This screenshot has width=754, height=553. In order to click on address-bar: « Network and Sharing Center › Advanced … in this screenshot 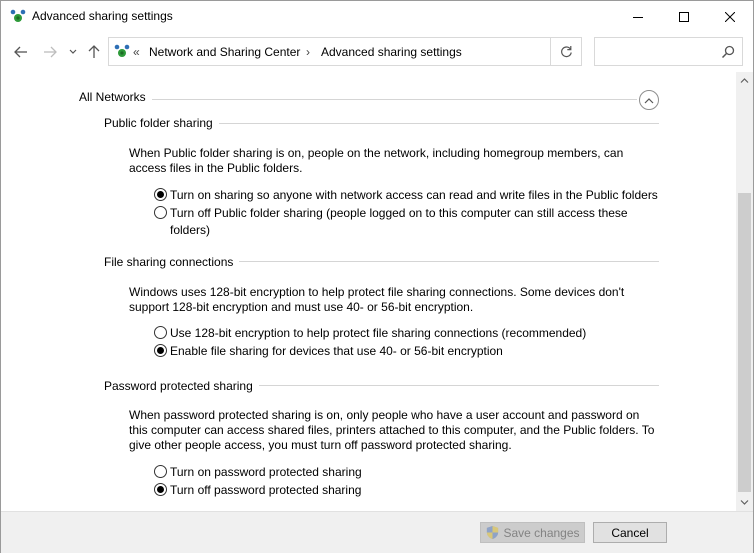, I will do `click(345, 51)`.